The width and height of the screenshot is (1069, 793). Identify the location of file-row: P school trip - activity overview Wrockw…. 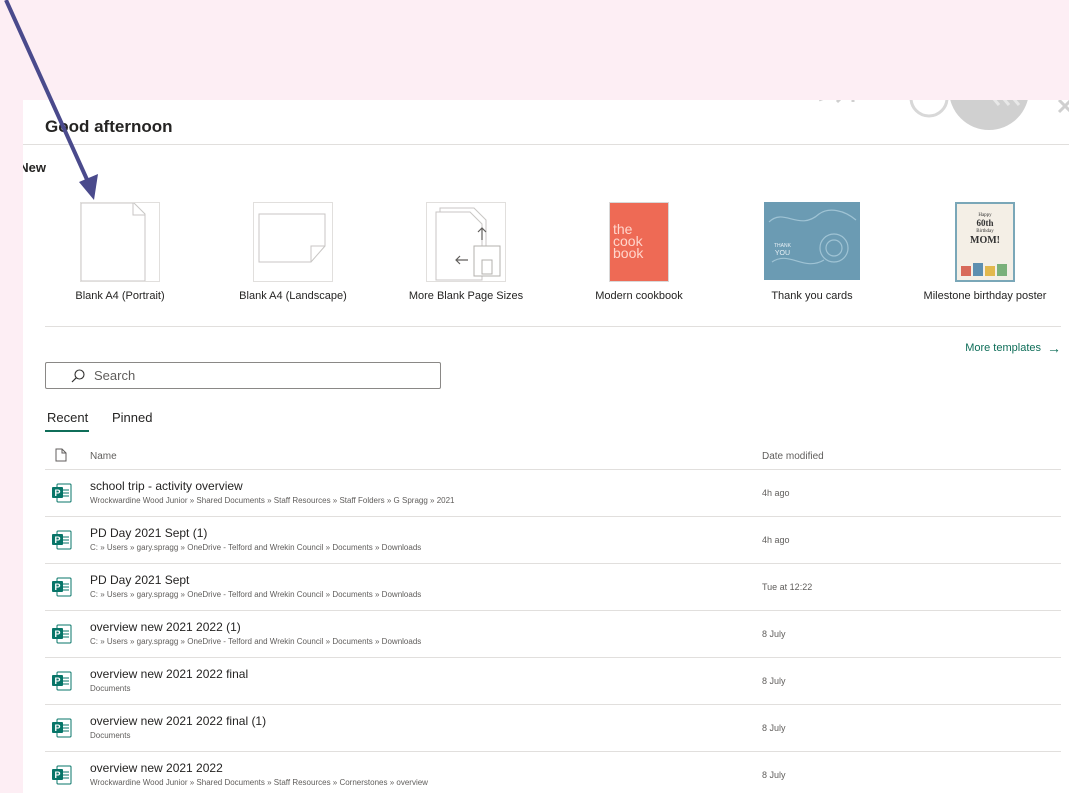
(553, 493).